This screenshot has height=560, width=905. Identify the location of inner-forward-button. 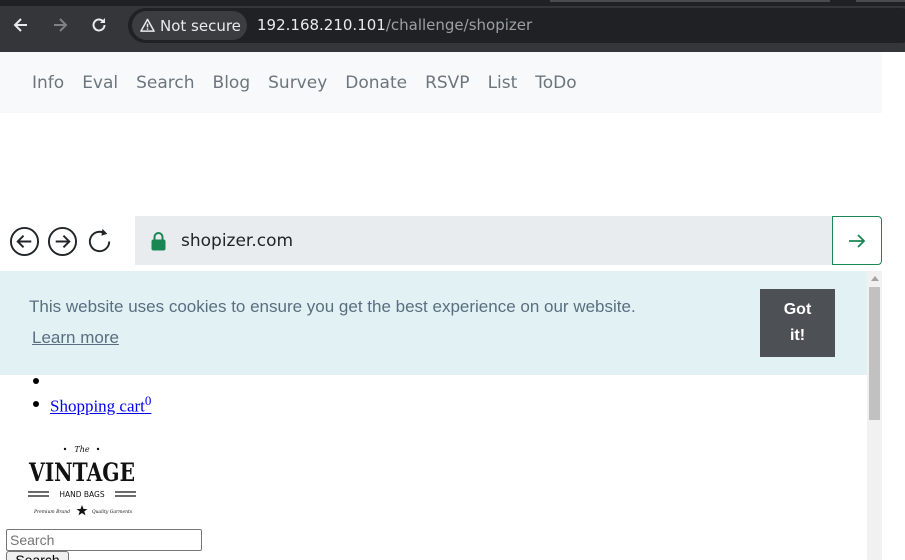
(62, 241).